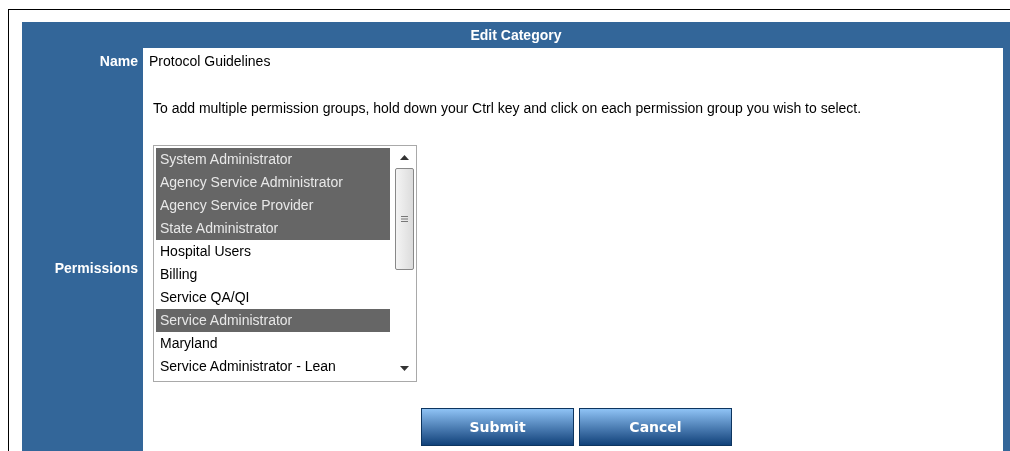  I want to click on instruction-text: To add multiple permission groups, hold down your Ctrl key and click on each permission group you wish to select., so click(508, 108).